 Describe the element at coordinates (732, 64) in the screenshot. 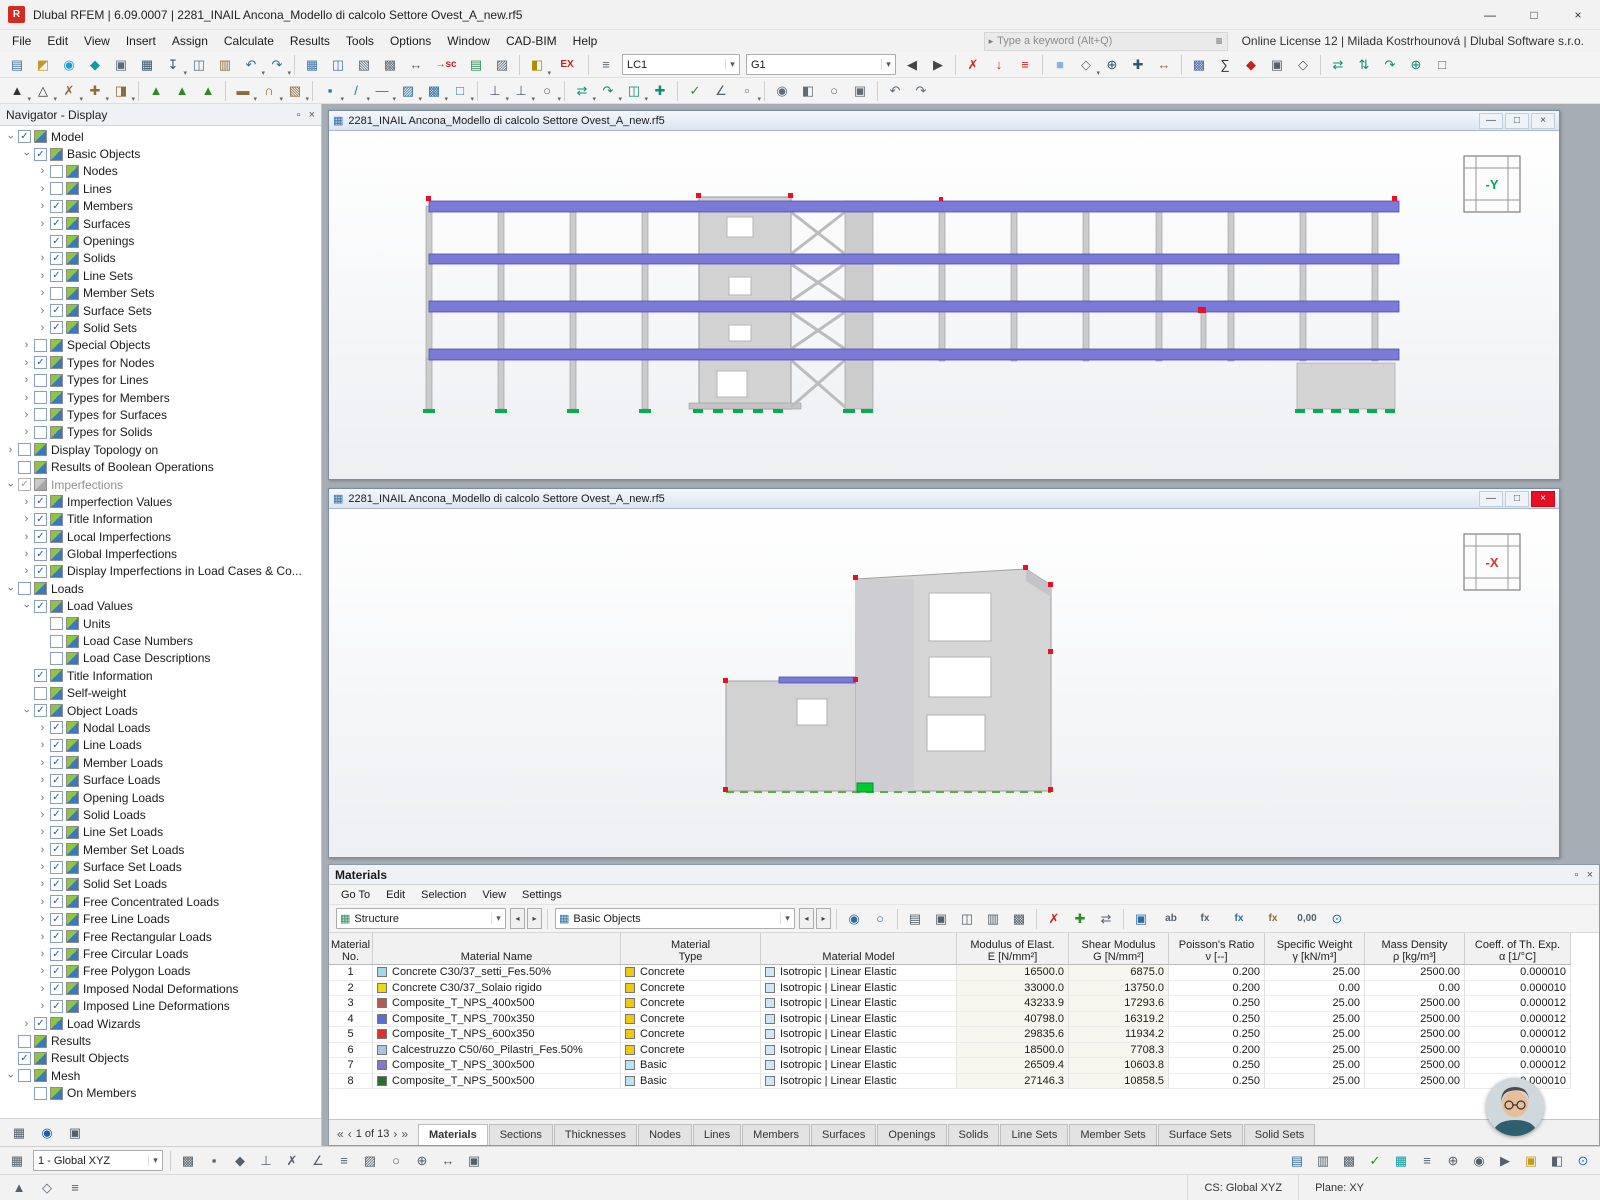

I see `chevron-down-icon: ▾` at that location.